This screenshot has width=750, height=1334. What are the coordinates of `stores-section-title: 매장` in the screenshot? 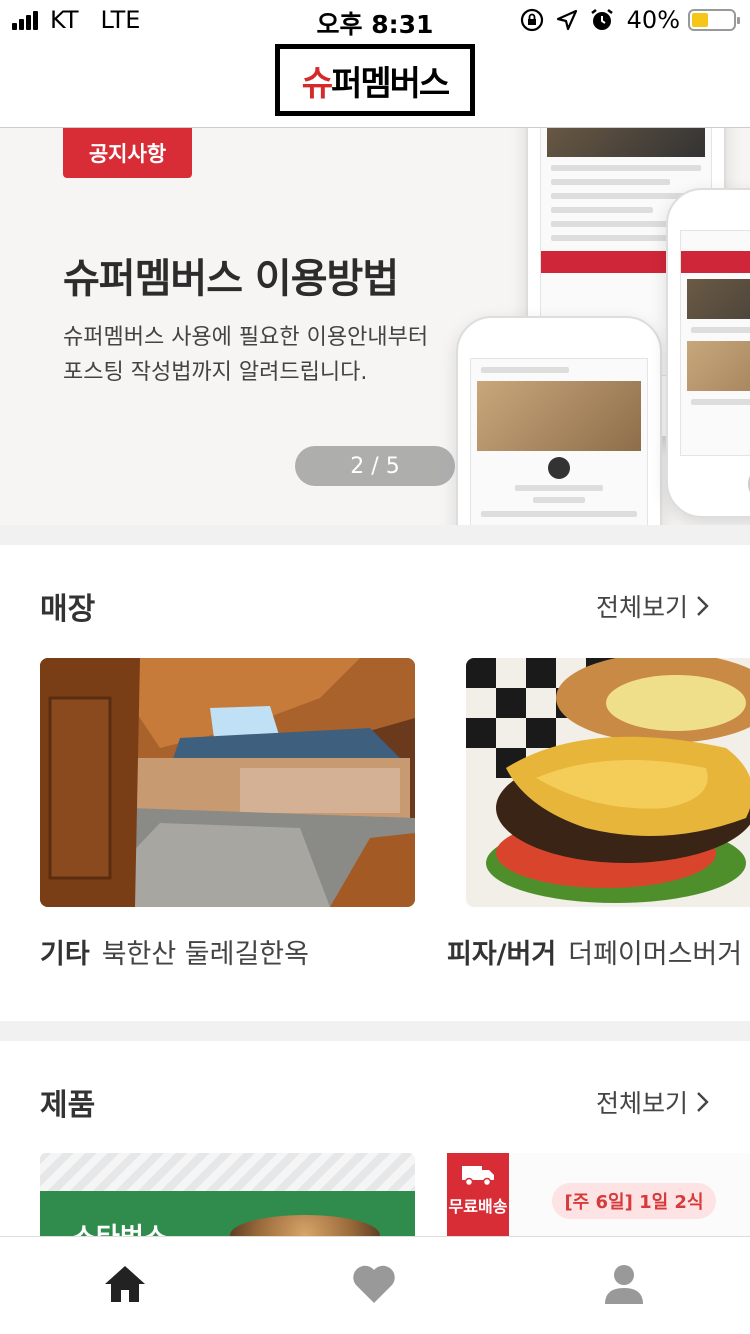 It's located at (68, 609).